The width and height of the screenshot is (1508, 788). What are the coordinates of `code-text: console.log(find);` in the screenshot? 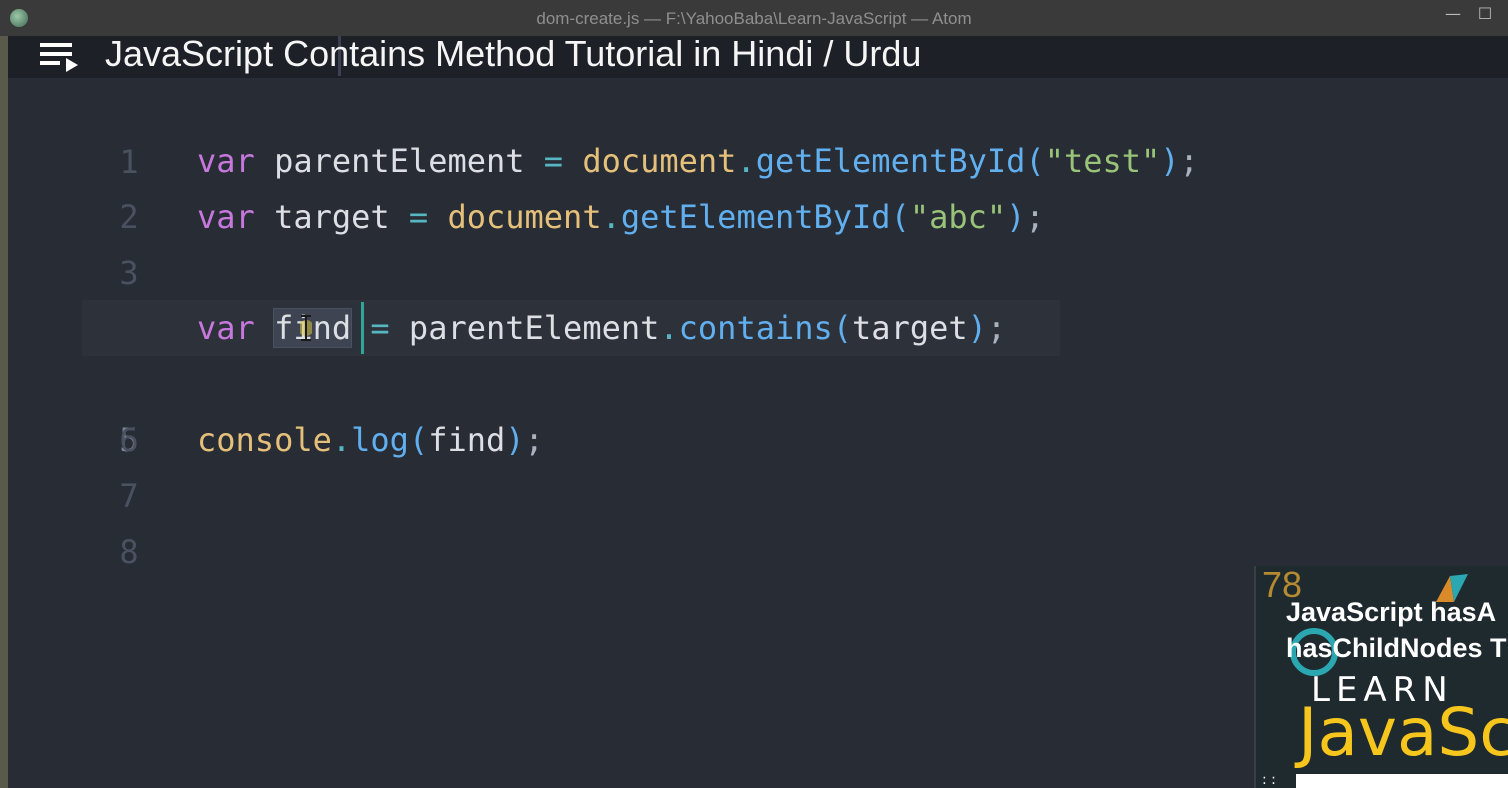 It's located at (370, 440).